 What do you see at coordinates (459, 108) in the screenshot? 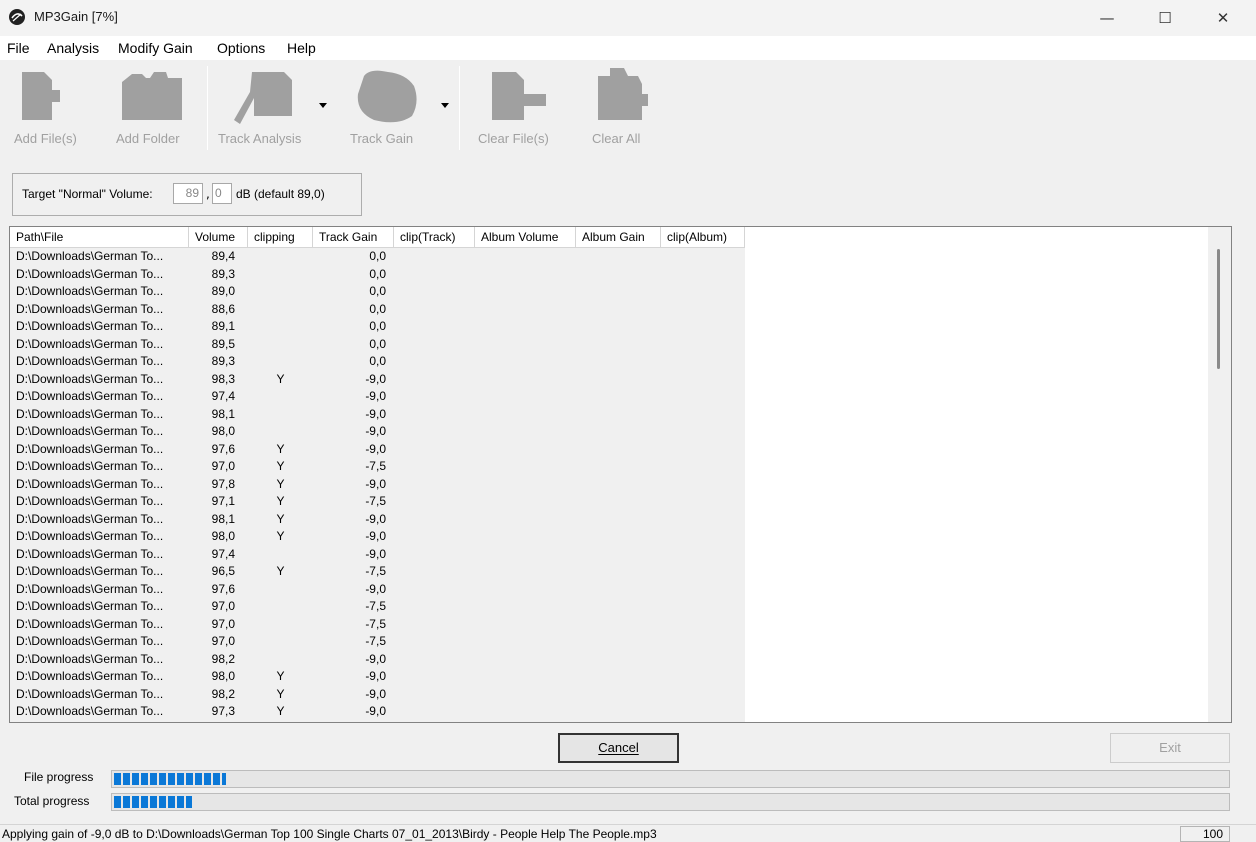
I see `toolbar-separator` at bounding box center [459, 108].